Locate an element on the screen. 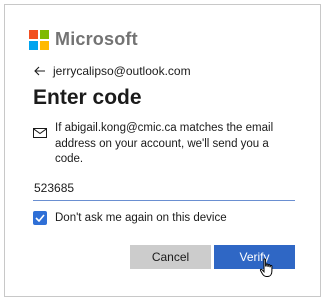 This screenshot has width=327, height=303. verify-button: Verify is located at coordinates (254, 257).